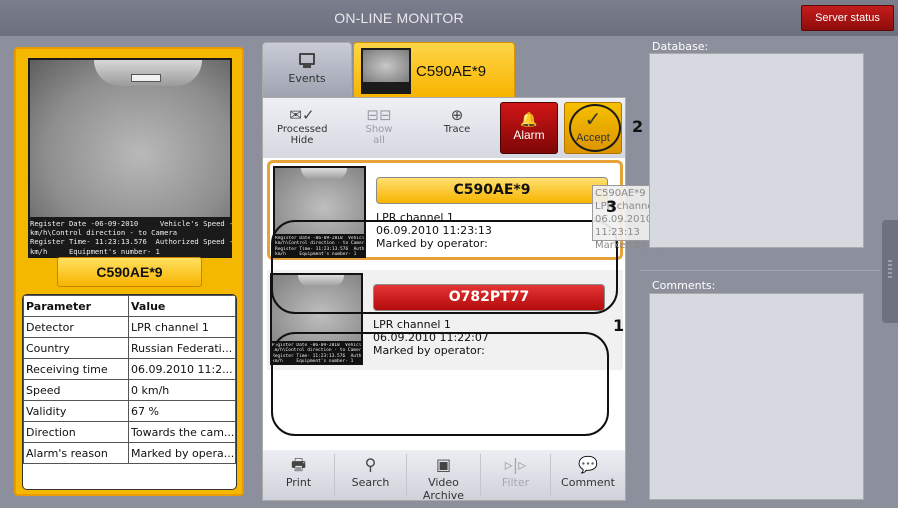  What do you see at coordinates (76, 348) in the screenshot?
I see `param-name: Country` at bounding box center [76, 348].